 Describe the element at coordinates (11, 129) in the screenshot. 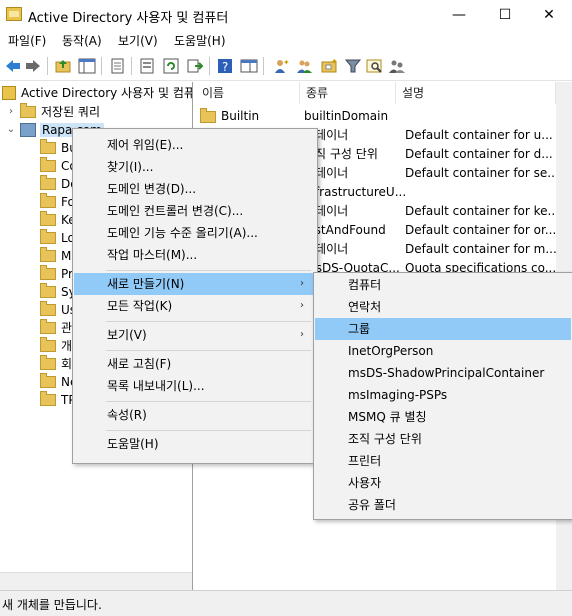

I see `collapse-icon: ⌄` at that location.